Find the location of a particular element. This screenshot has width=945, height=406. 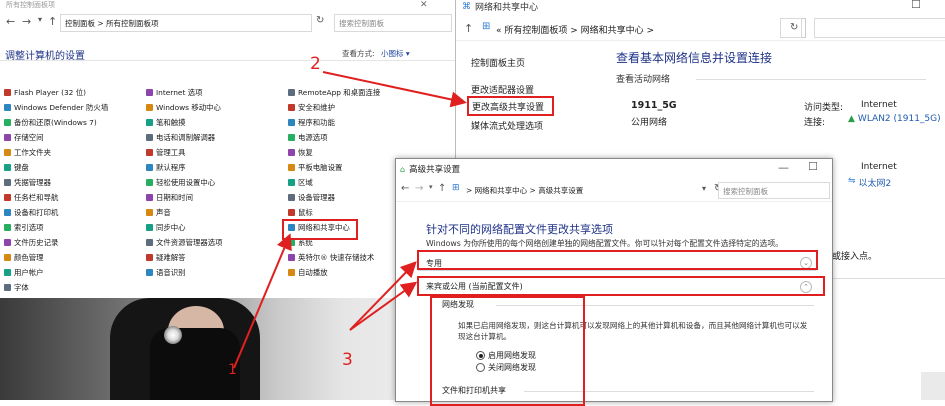

arrow-step1 is located at coordinates (262, 301).